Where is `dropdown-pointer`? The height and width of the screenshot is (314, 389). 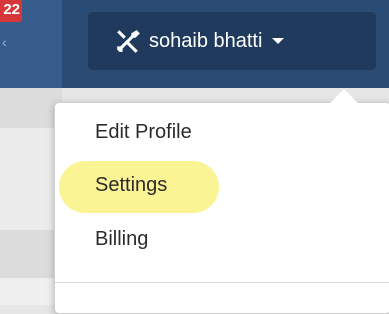 dropdown-pointer is located at coordinates (344, 96).